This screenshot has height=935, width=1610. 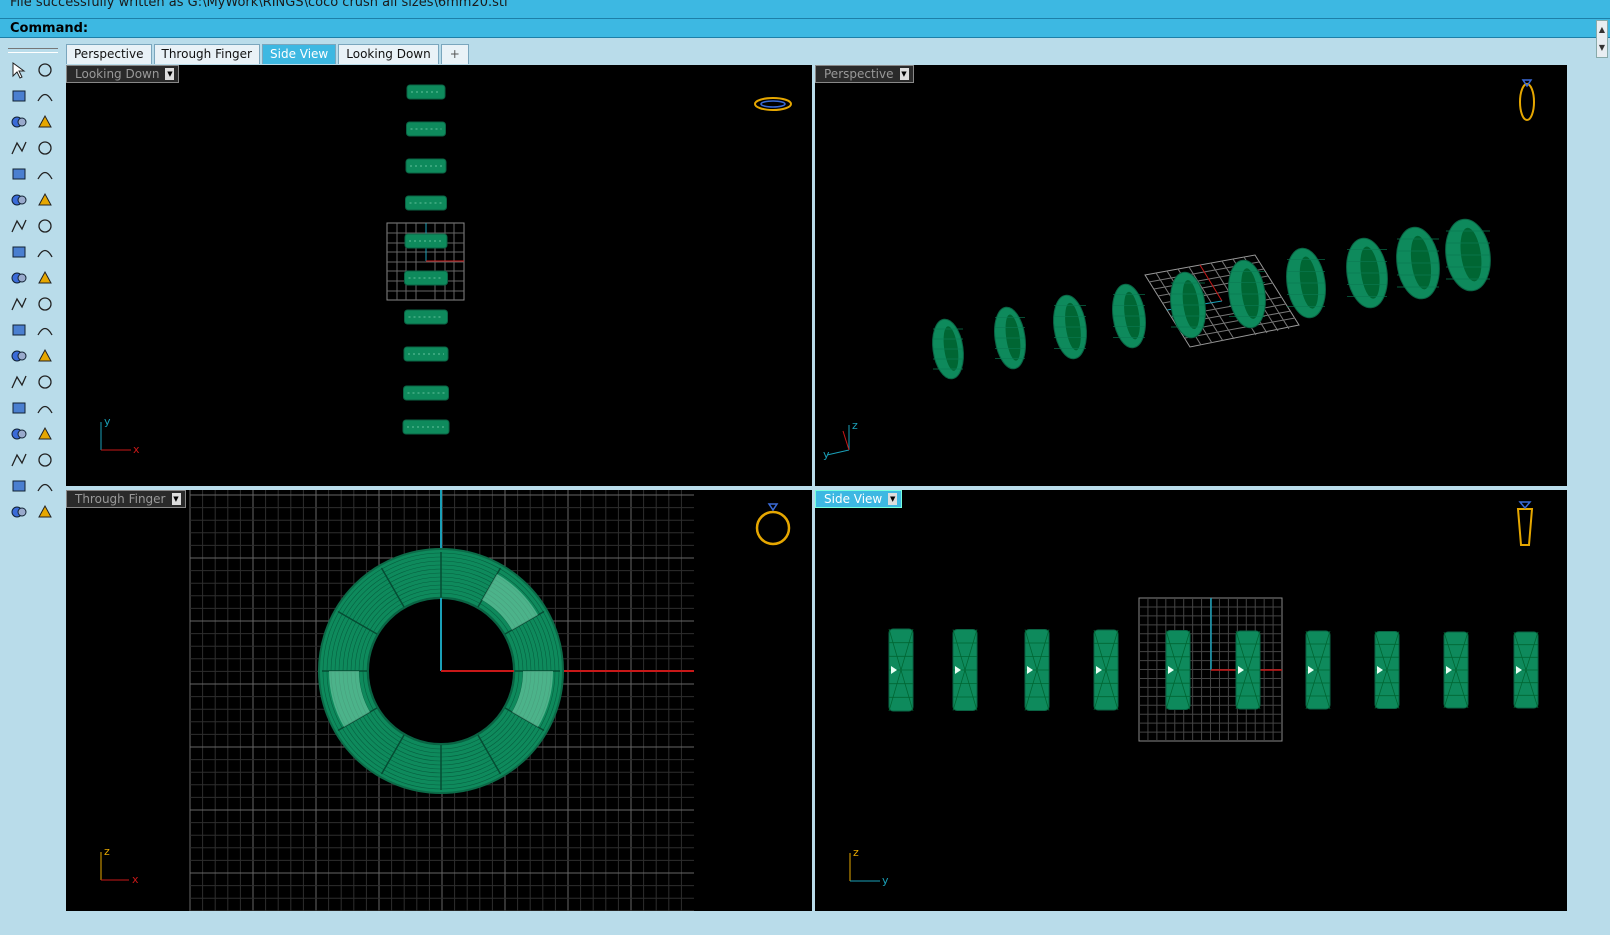 I want to click on tool-palette, so click(x=33, y=286).